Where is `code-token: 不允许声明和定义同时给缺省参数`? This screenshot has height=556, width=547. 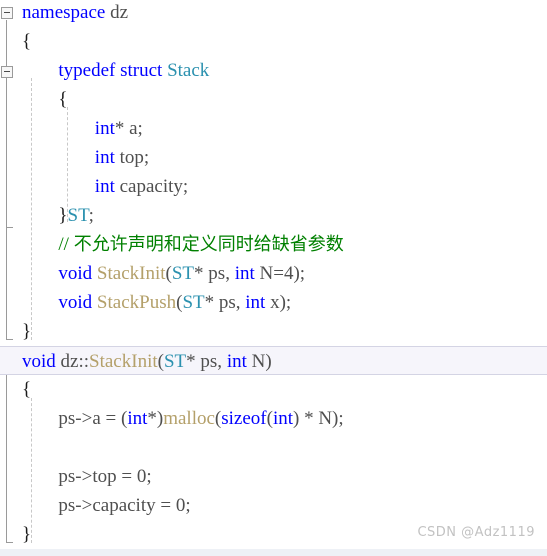
code-token: 不允许声明和定义同时给缺省参数 is located at coordinates (208, 244).